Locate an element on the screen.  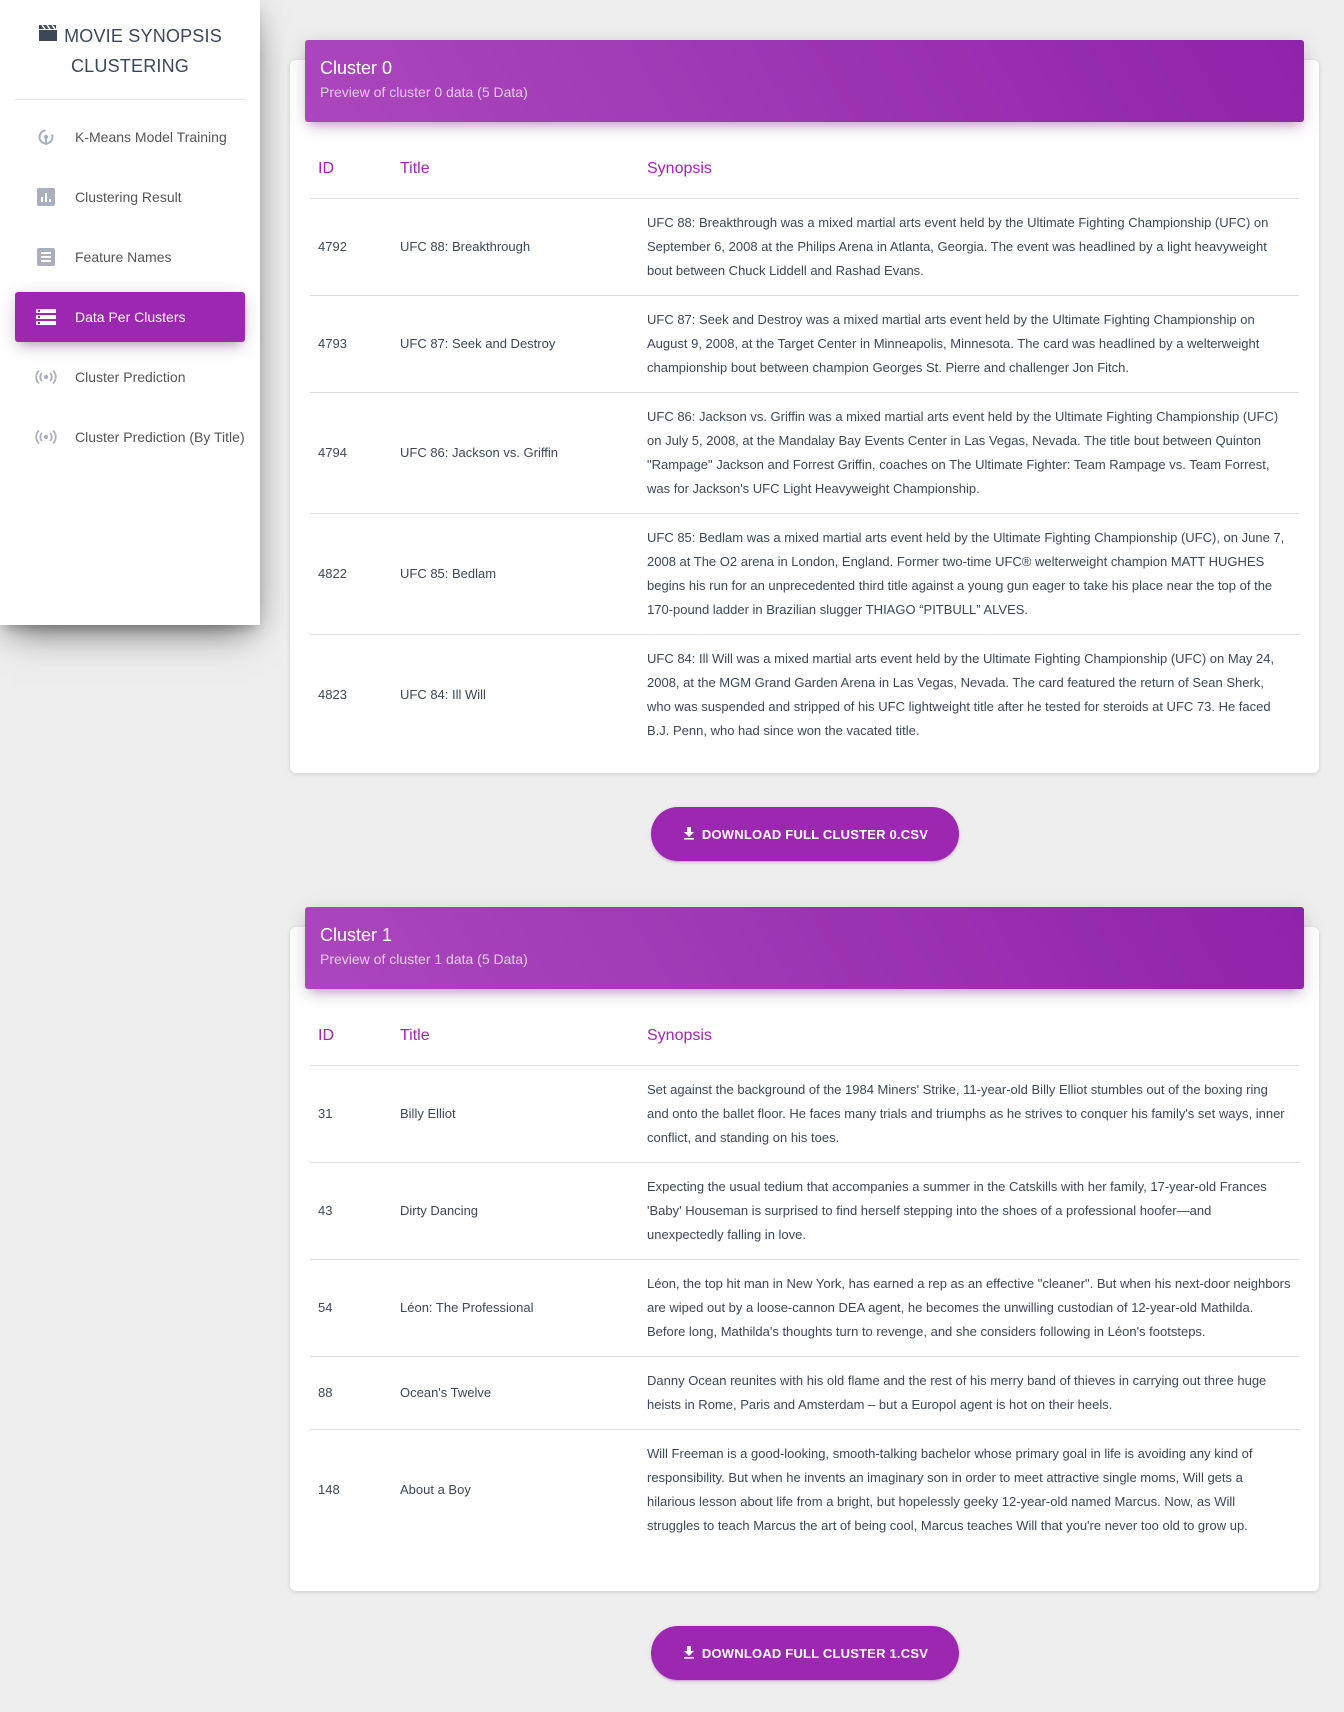
clapperboard-icon is located at coordinates (48, 36).